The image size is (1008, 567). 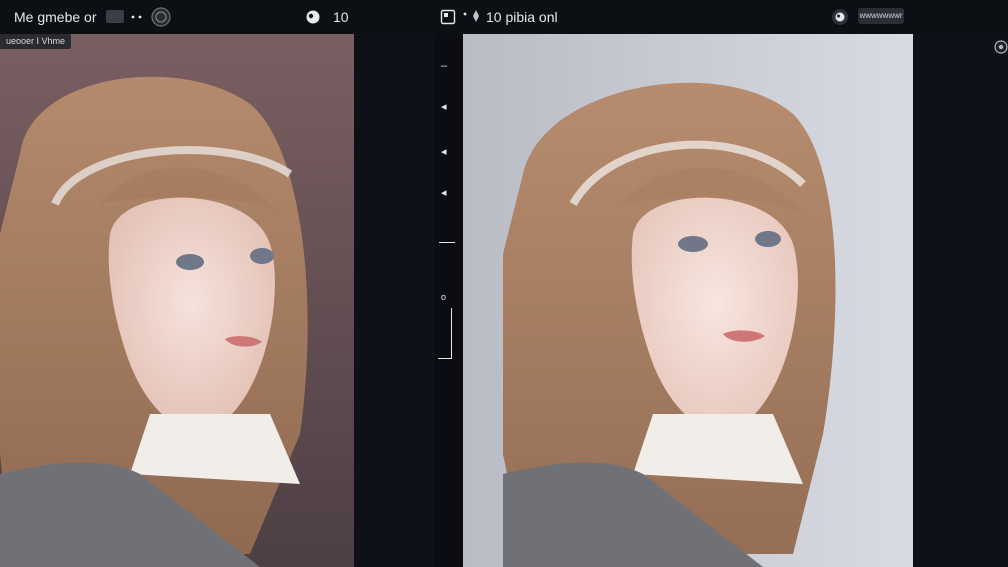 What do you see at coordinates (1001, 47) in the screenshot?
I see `gear-icon` at bounding box center [1001, 47].